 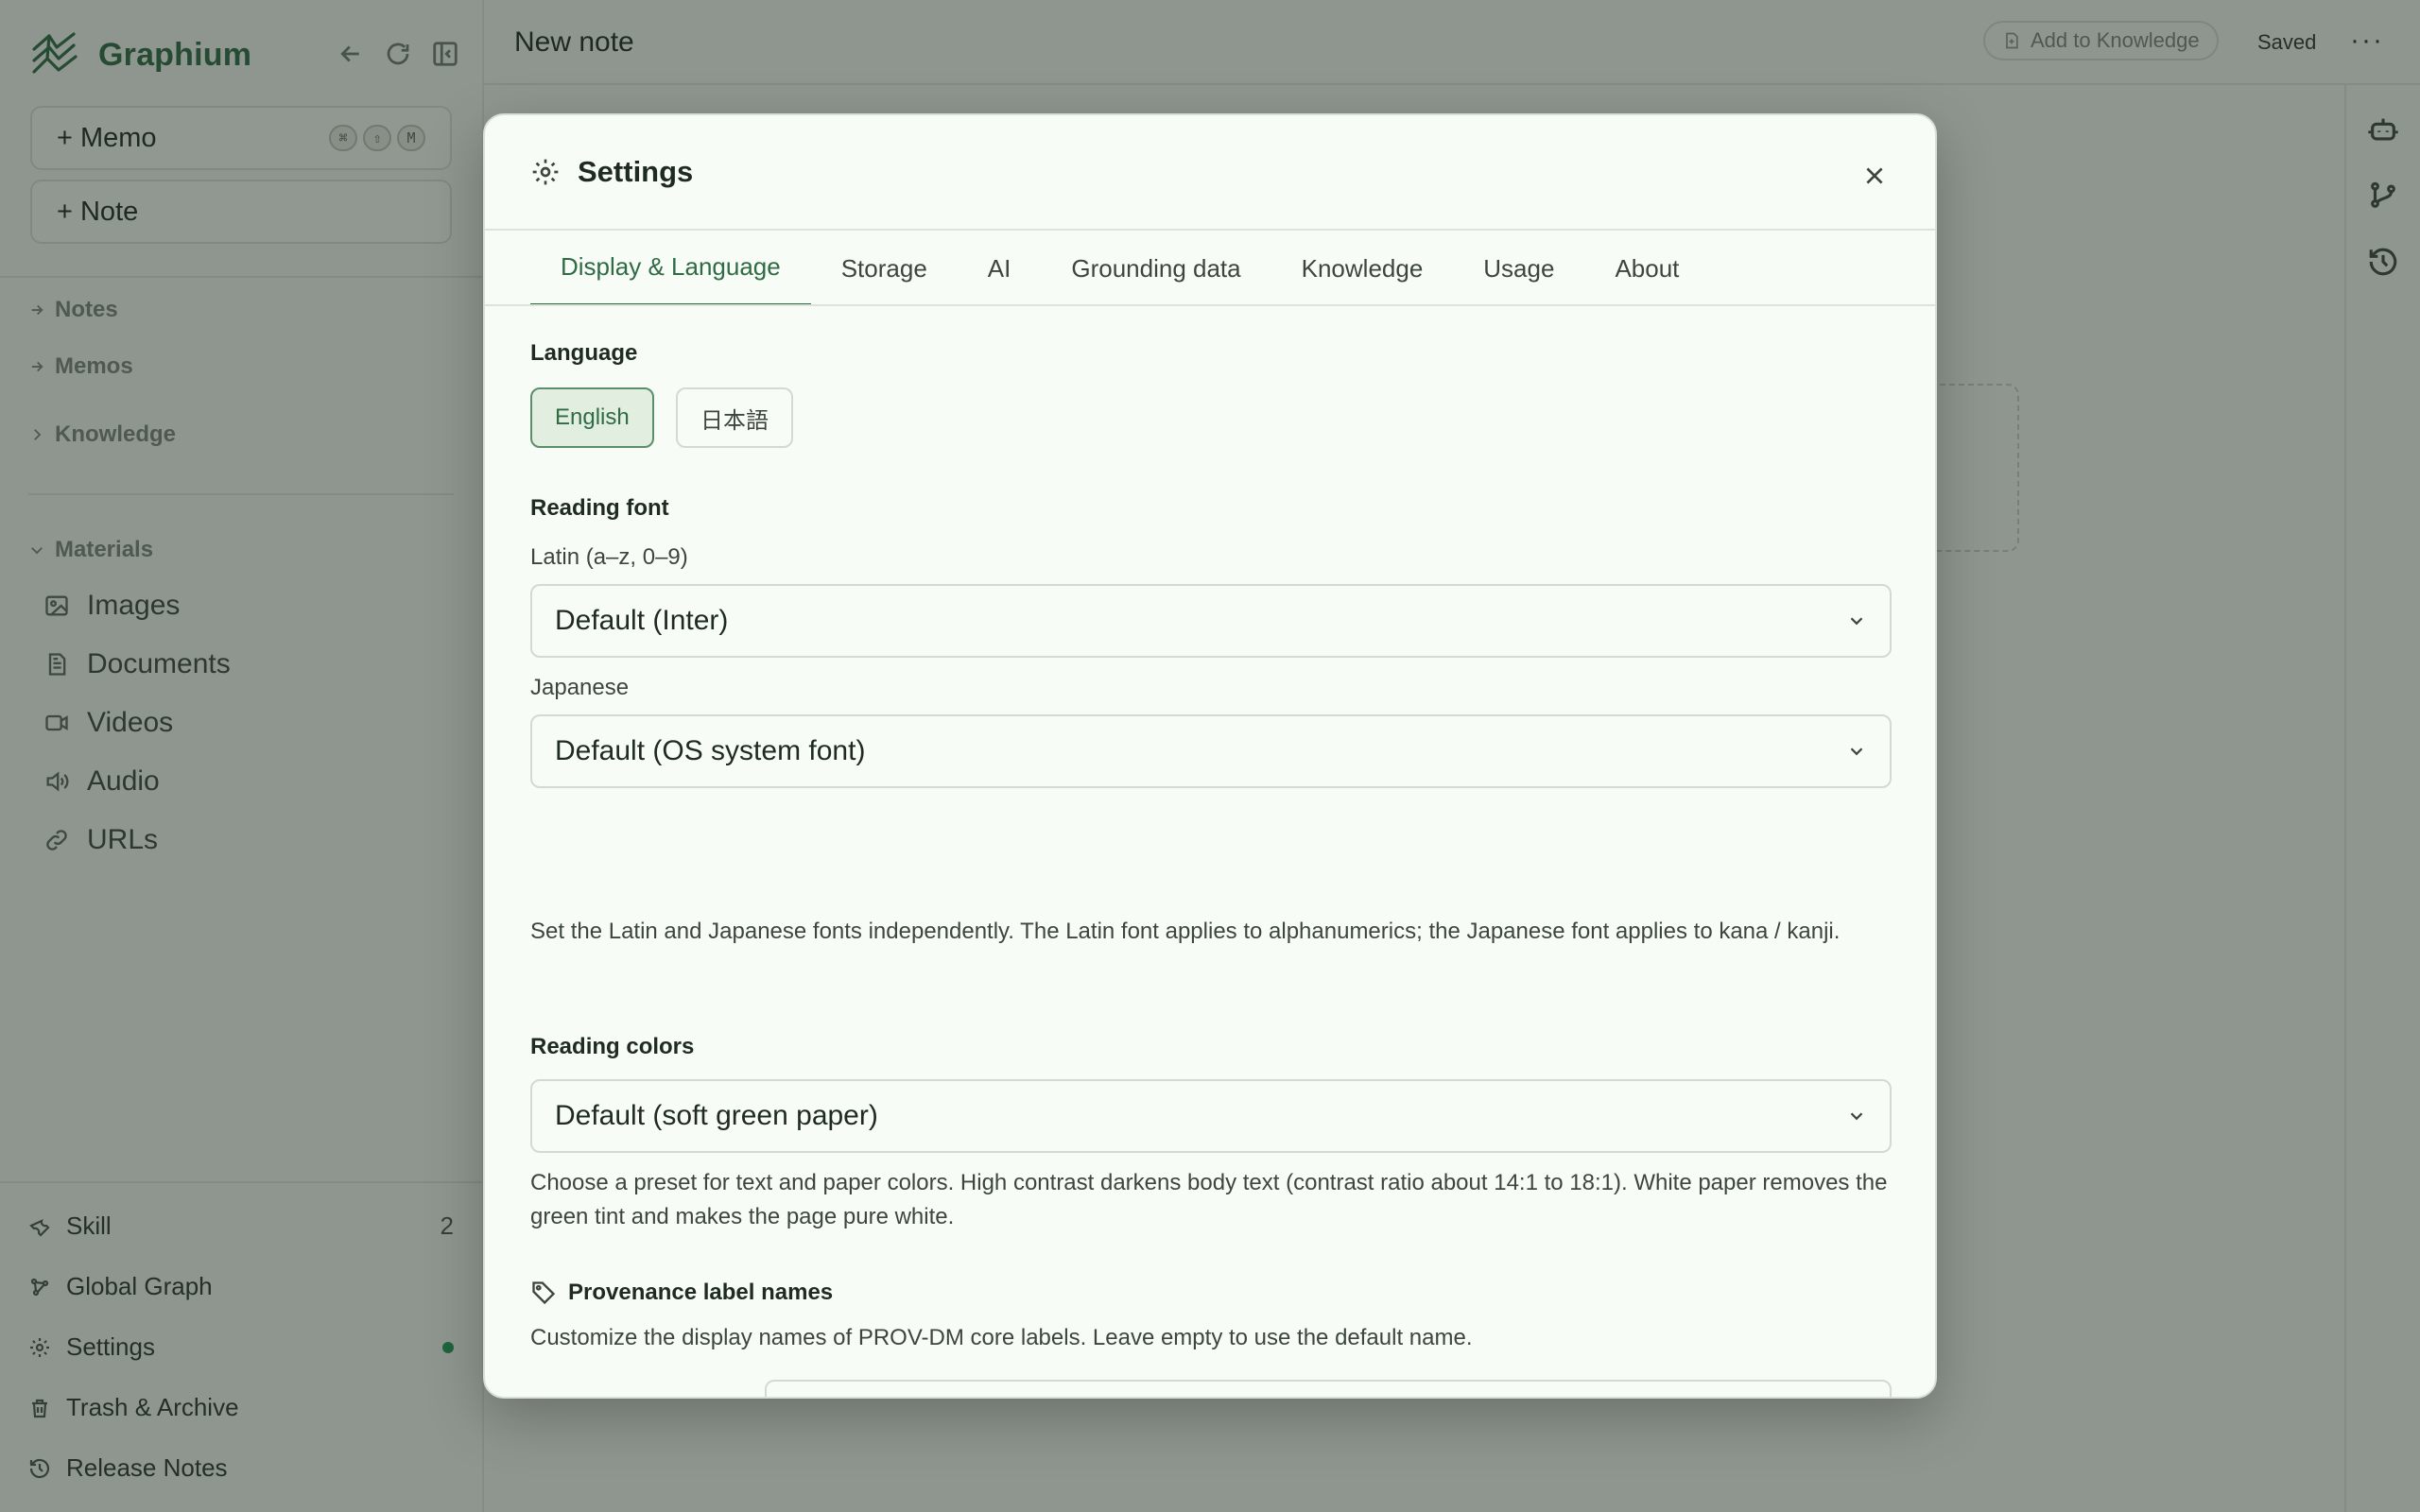 What do you see at coordinates (584, 353) in the screenshot?
I see `language-label: Language` at bounding box center [584, 353].